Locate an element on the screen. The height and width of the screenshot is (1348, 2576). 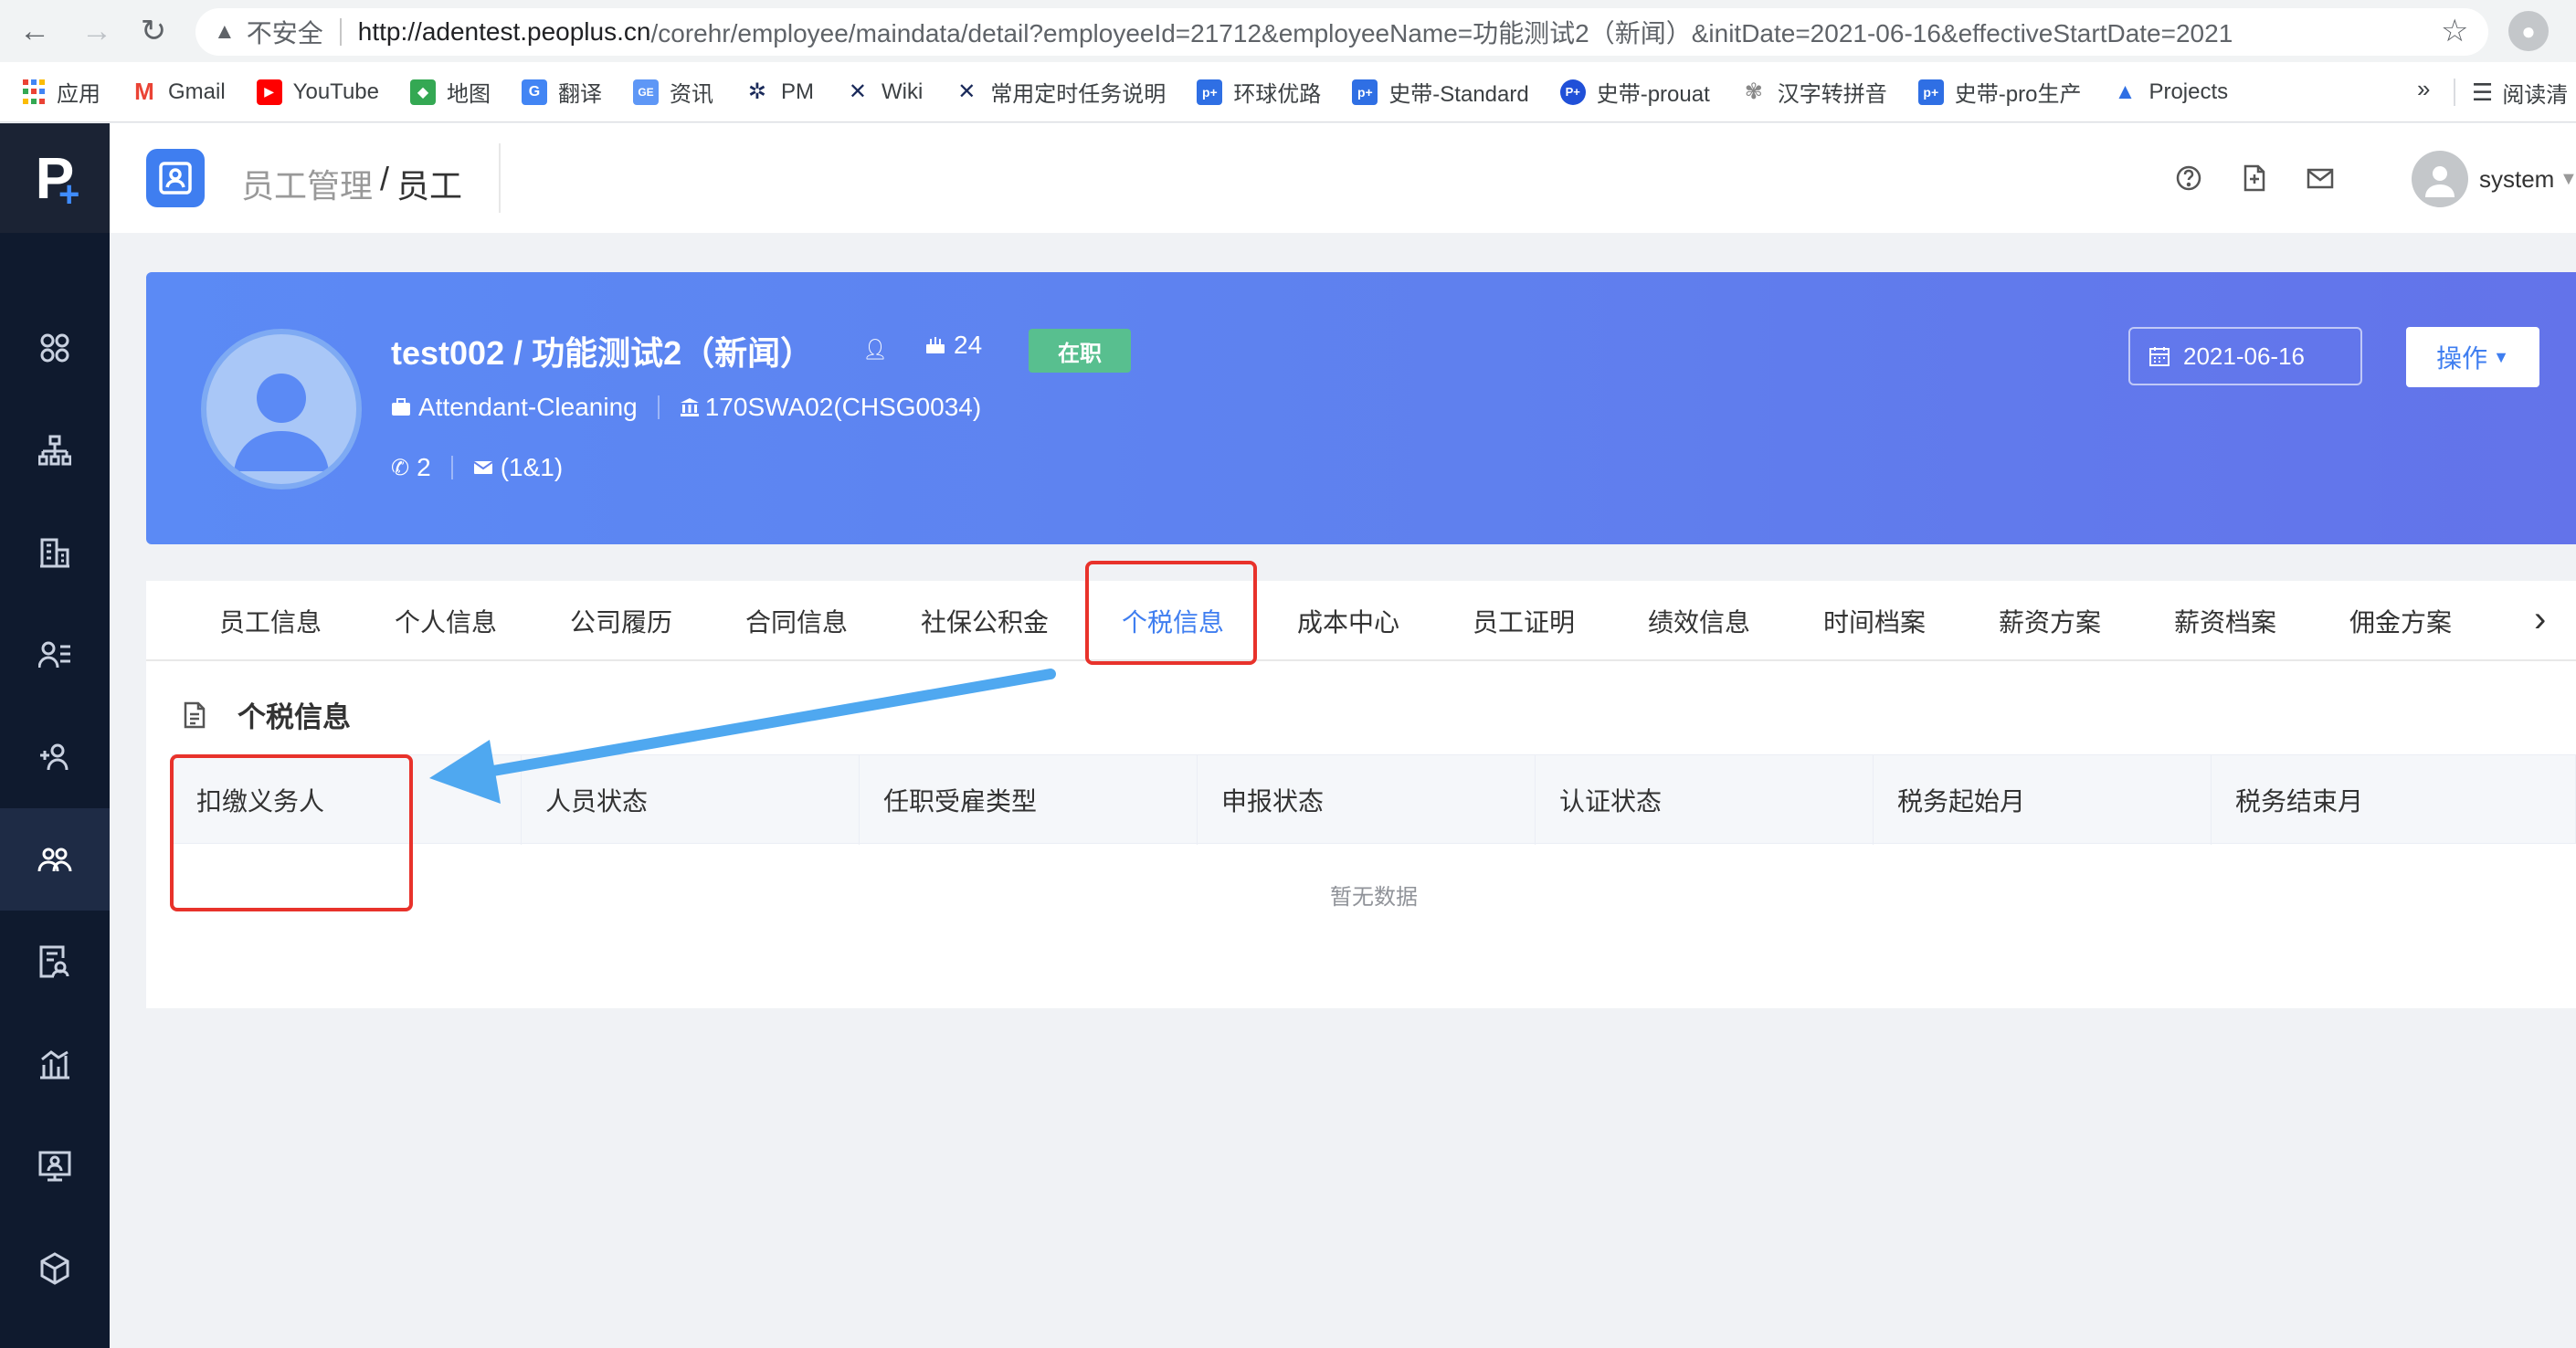
tab-employee-certificate: 员工证明 is located at coordinates (1524, 621).